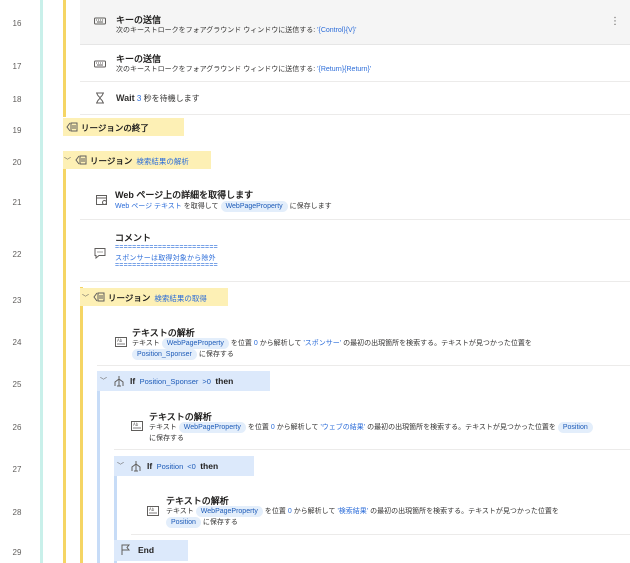 The height and width of the screenshot is (563, 630). Describe the element at coordinates (102, 200) in the screenshot. I see `web-page-icon` at that location.